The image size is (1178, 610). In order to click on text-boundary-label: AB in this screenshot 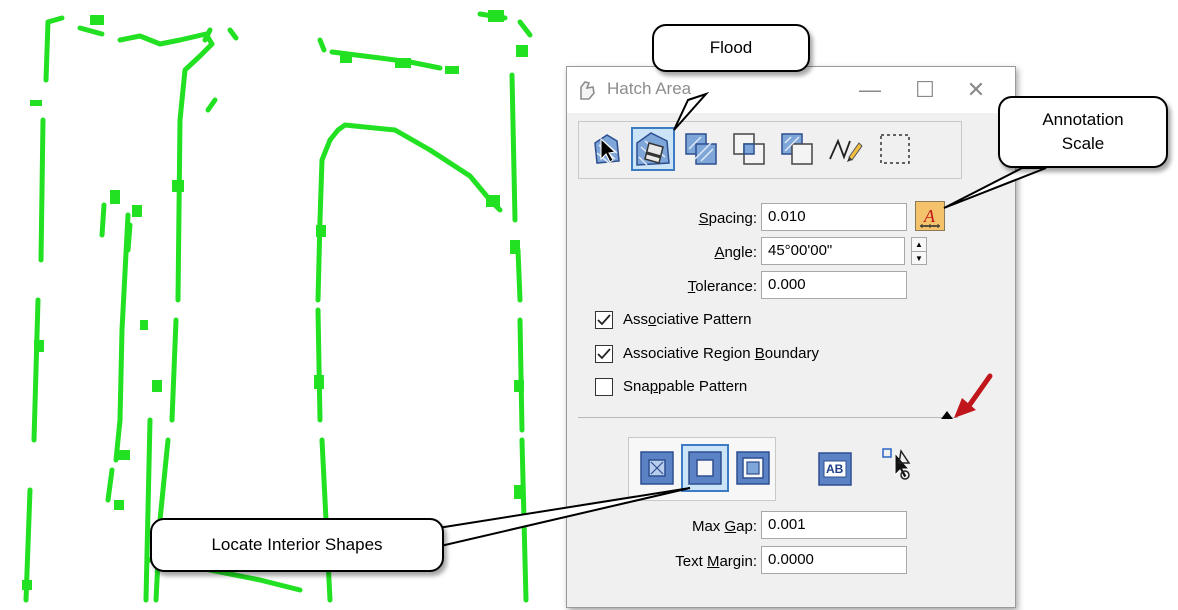, I will do `click(835, 469)`.